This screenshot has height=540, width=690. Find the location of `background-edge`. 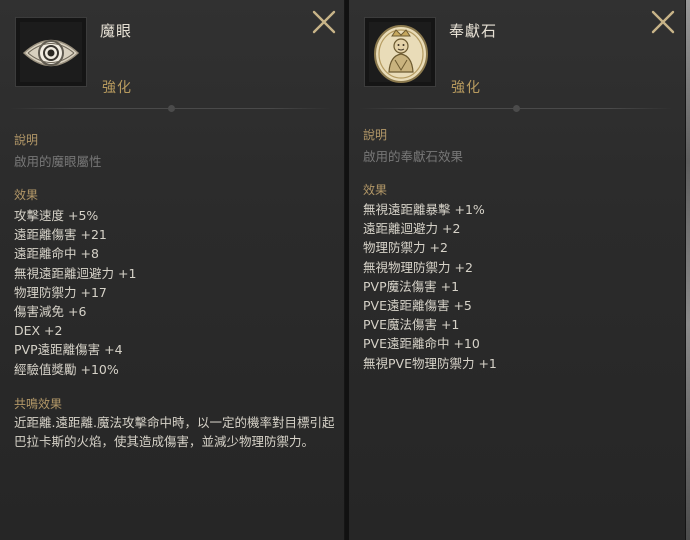

background-edge is located at coordinates (688, 270).